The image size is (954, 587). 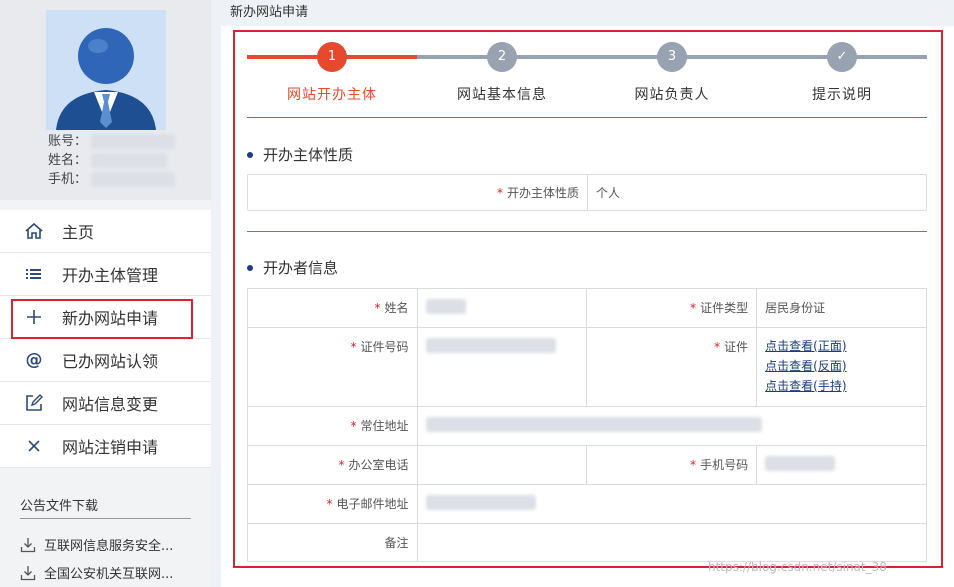 I want to click on home-icon, so click(x=34, y=231).